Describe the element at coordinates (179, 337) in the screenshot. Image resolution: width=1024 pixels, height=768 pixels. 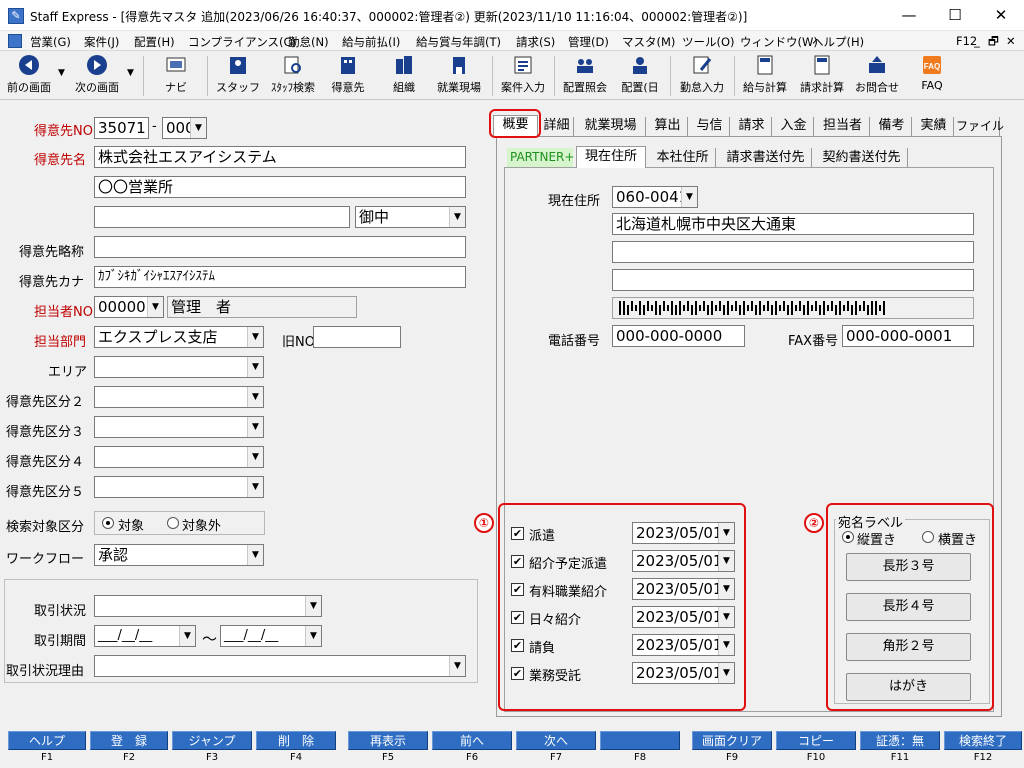
I see `dept-select: エクスプレス支店 ▼` at that location.